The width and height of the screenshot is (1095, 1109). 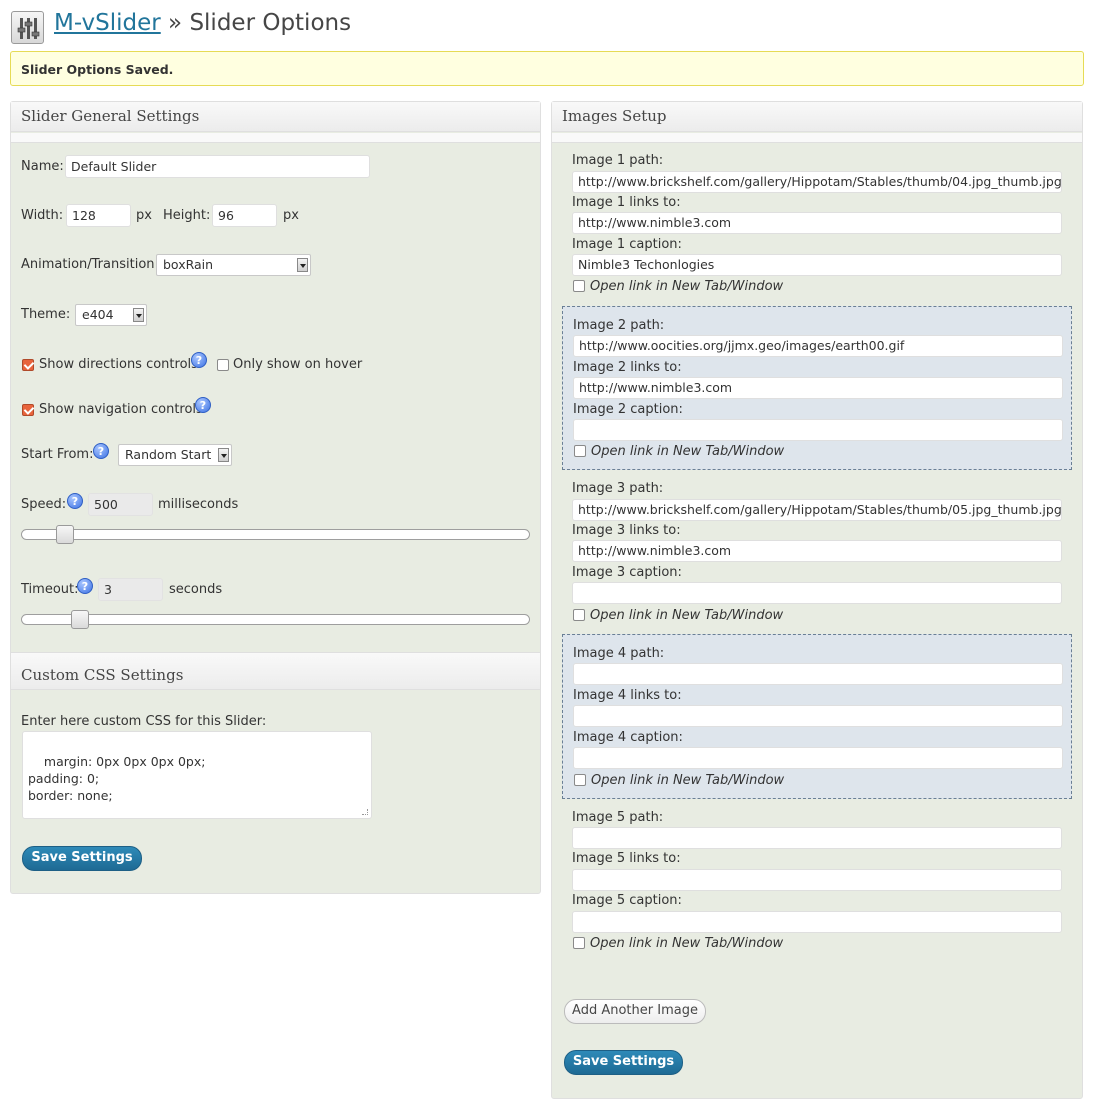 What do you see at coordinates (626, 858) in the screenshot?
I see `image-links-label: Image 5 links to:` at bounding box center [626, 858].